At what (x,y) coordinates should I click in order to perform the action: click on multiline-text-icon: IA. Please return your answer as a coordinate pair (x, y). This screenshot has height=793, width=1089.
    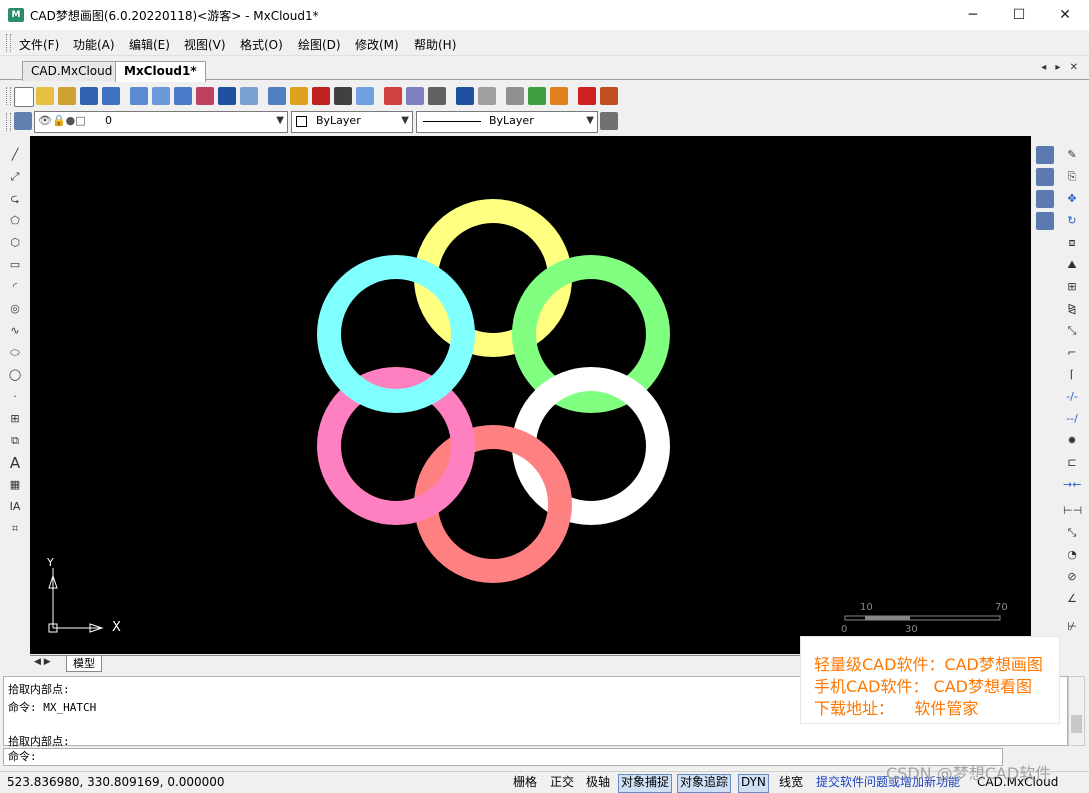
    Looking at the image, I should click on (15, 507).